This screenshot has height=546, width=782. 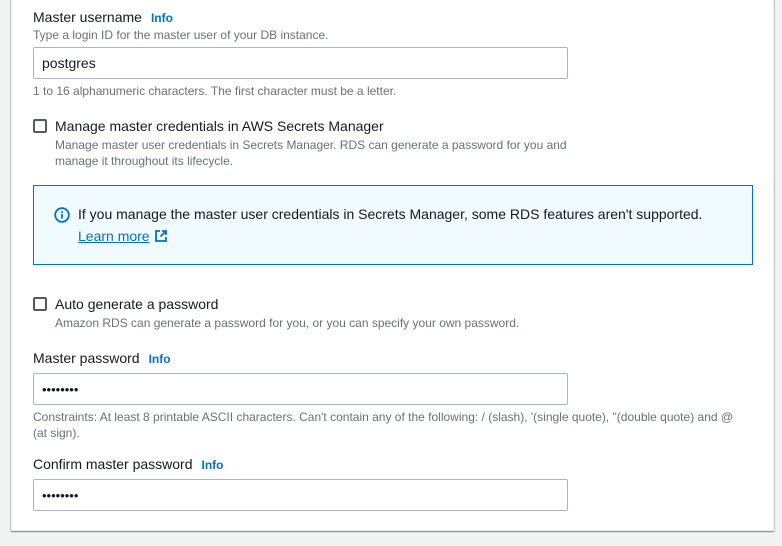 I want to click on confirm-password-label-text: Confirm master password, so click(x=113, y=464).